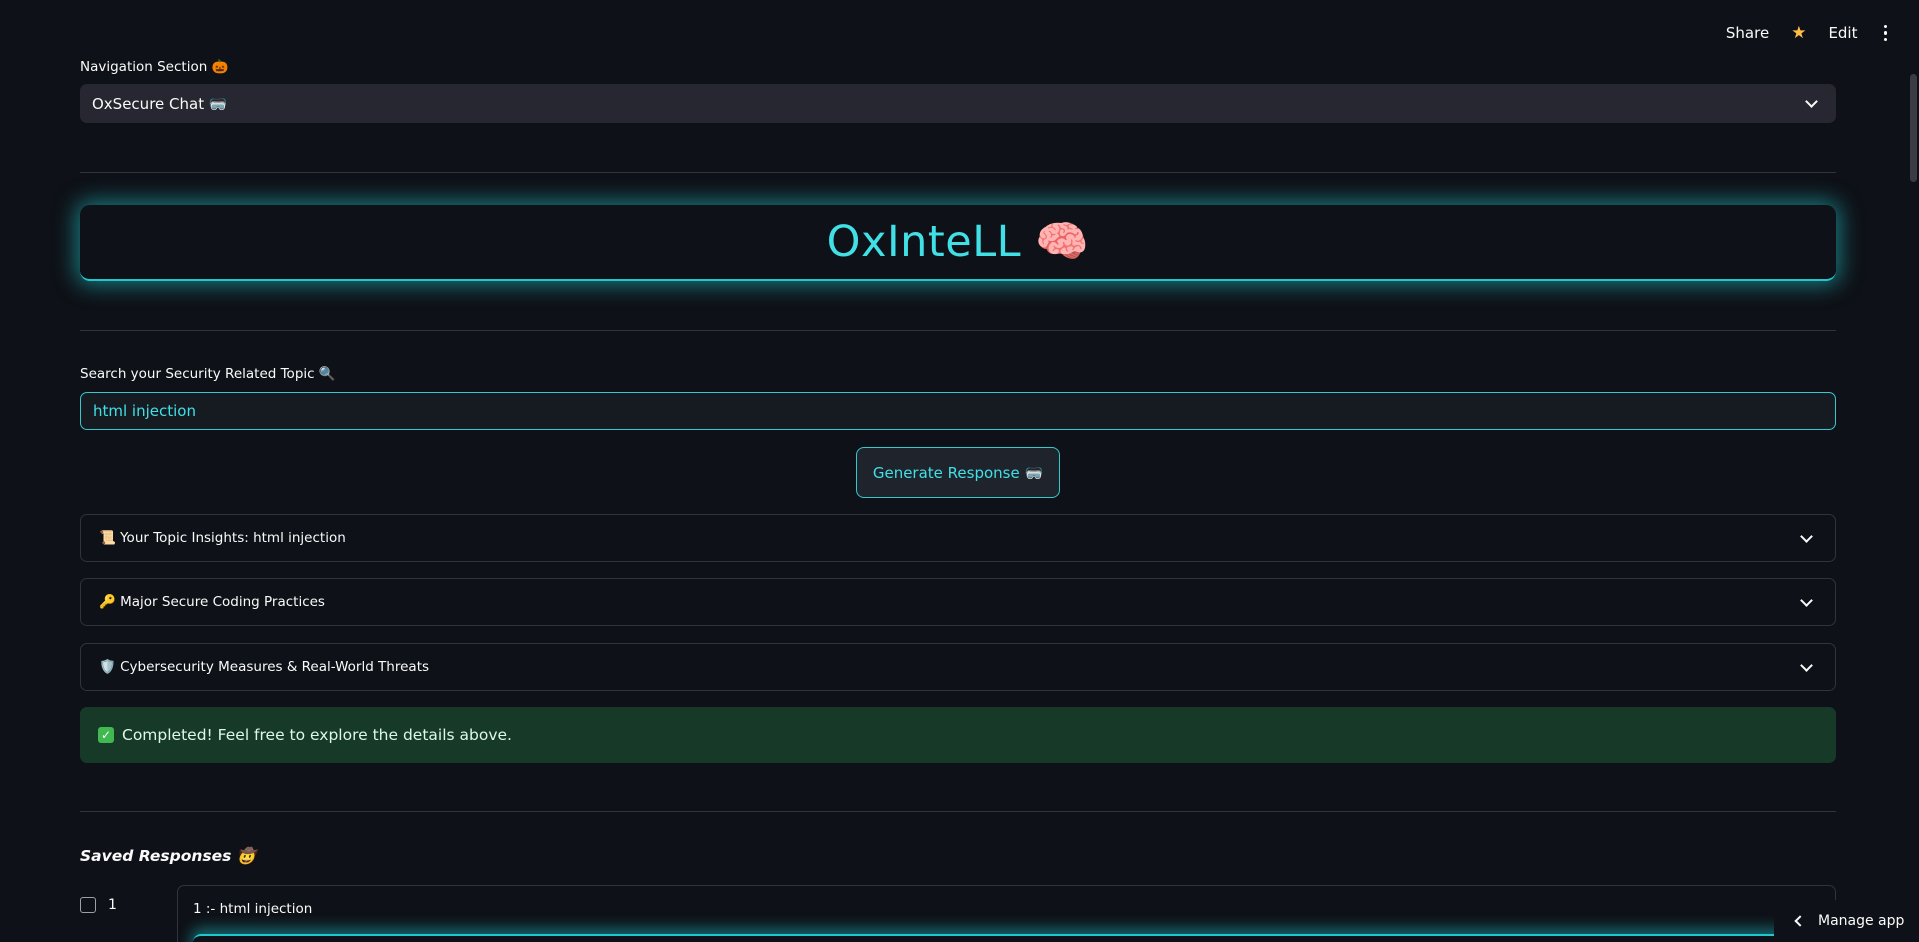  Describe the element at coordinates (1014, 938) in the screenshot. I see `saved-response-banner` at that location.